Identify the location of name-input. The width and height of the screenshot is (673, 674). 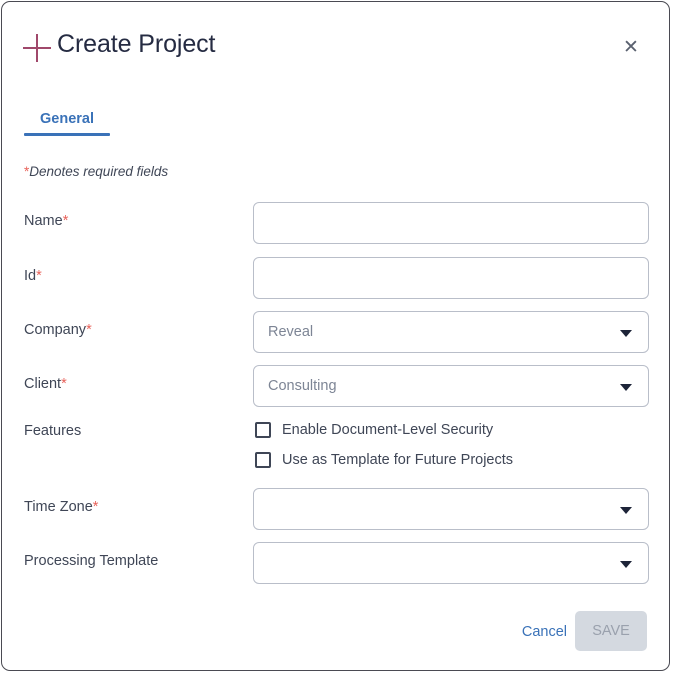
(451, 223).